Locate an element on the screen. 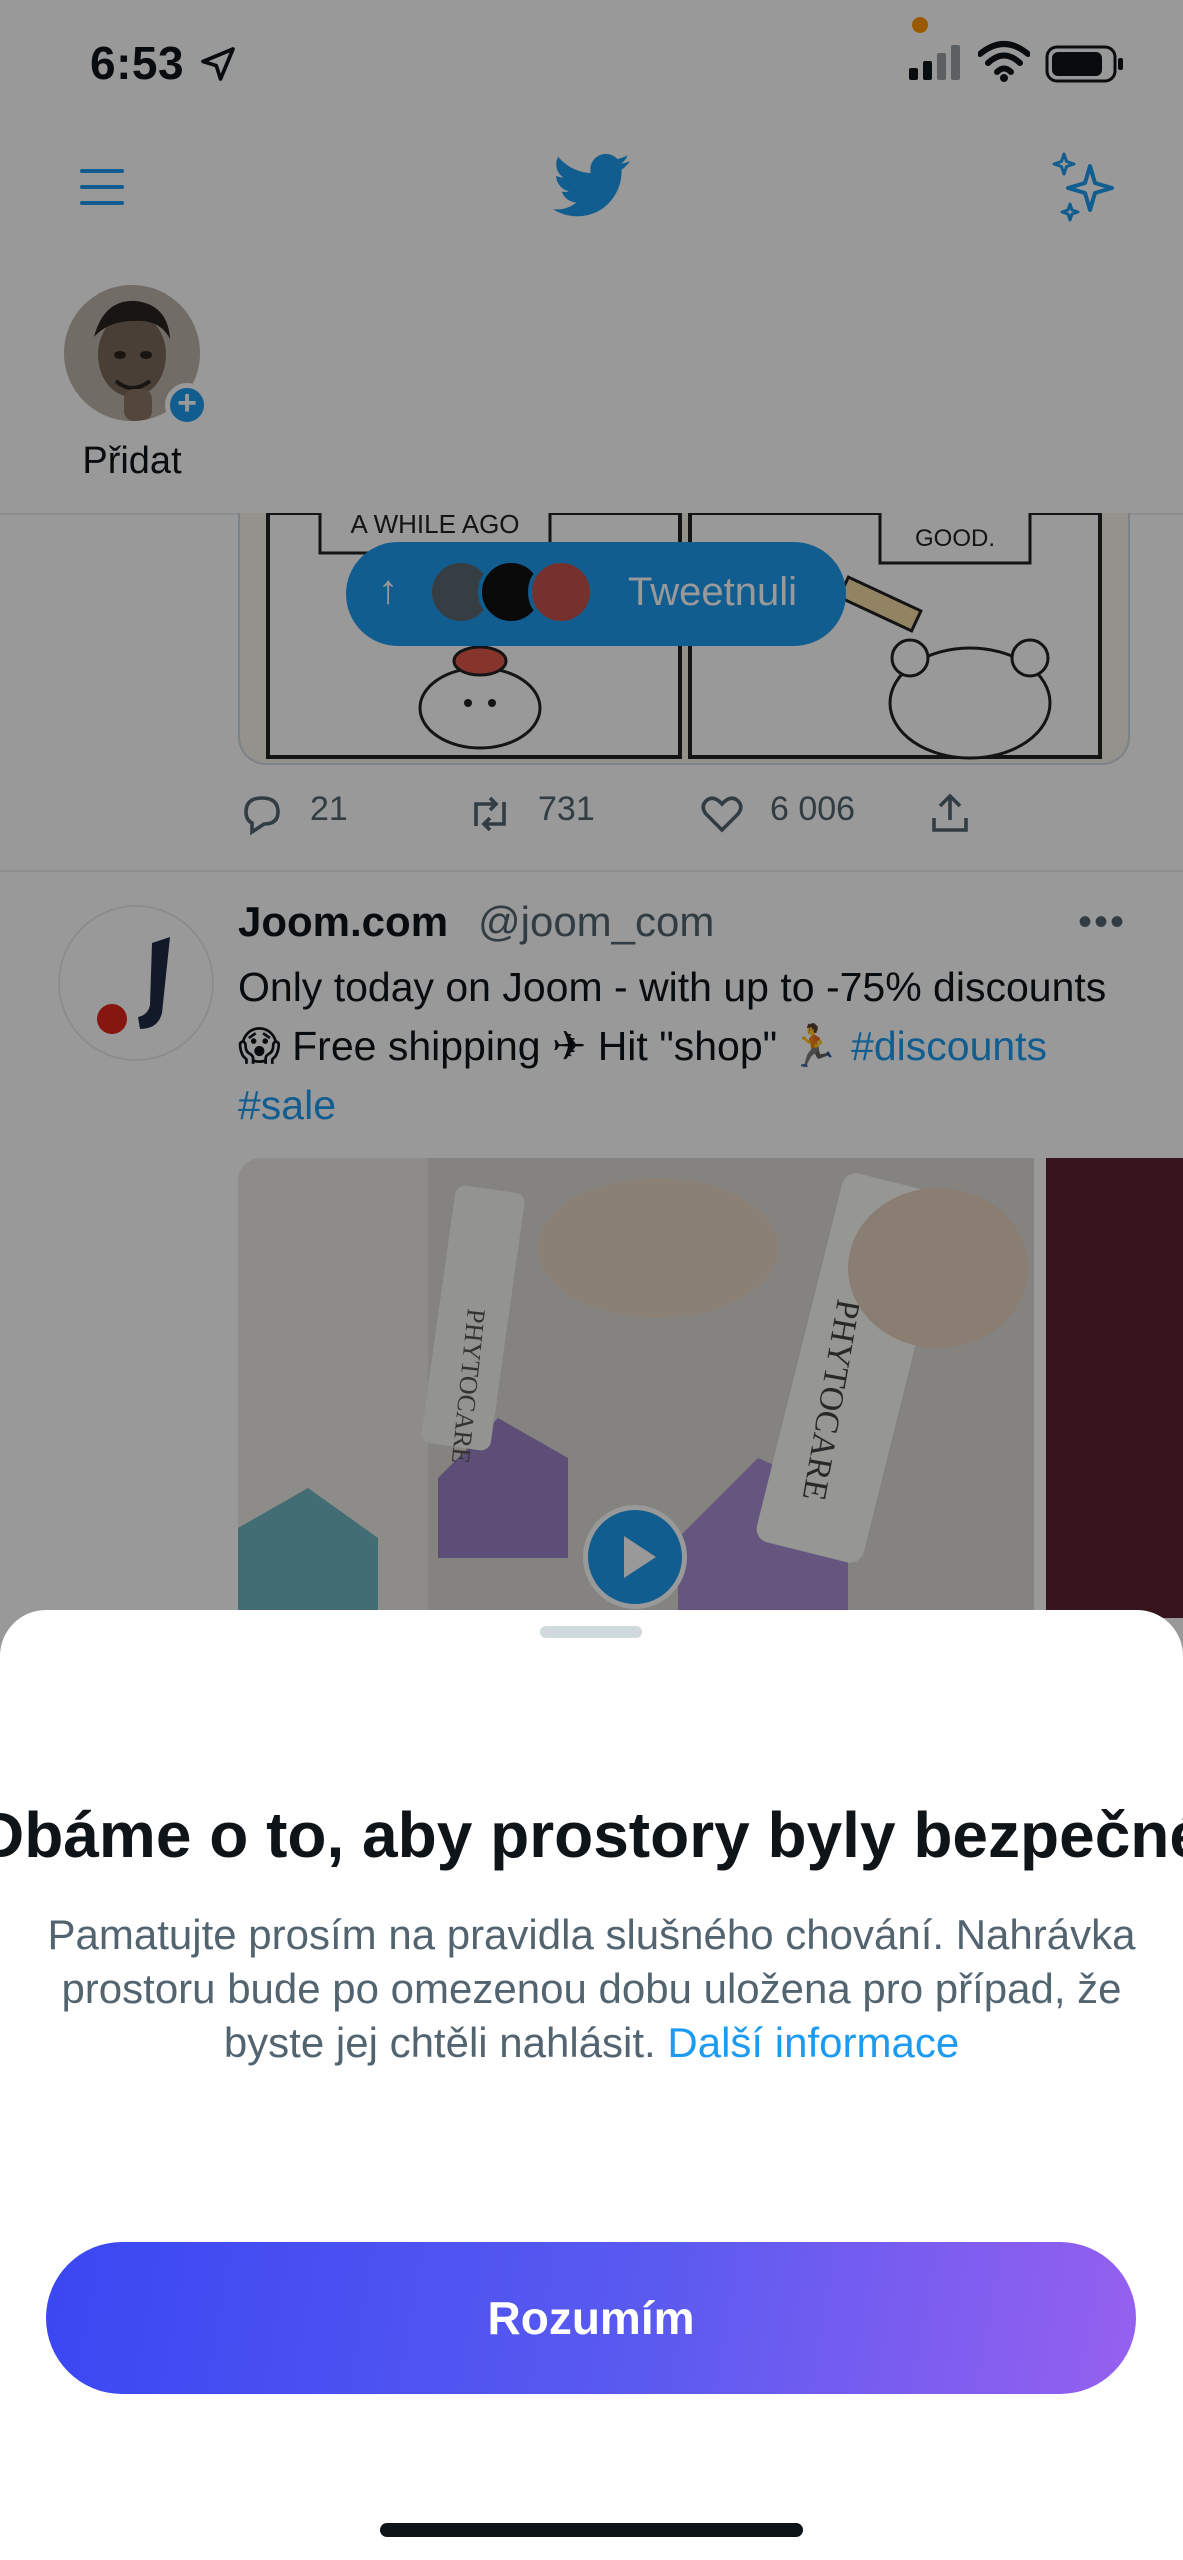 Image resolution: width=1183 pixels, height=2560 pixels. learn-more-link: Další informace is located at coordinates (813, 2042).